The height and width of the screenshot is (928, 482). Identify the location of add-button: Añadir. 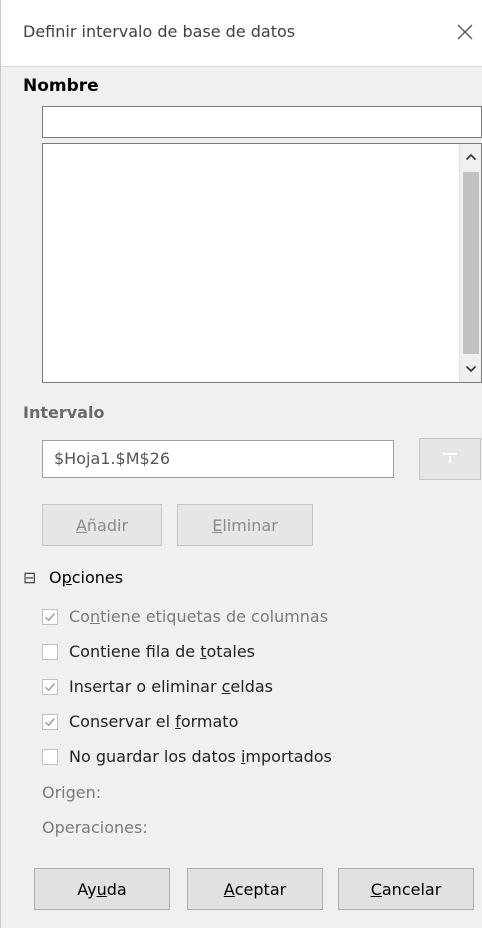
(102, 525).